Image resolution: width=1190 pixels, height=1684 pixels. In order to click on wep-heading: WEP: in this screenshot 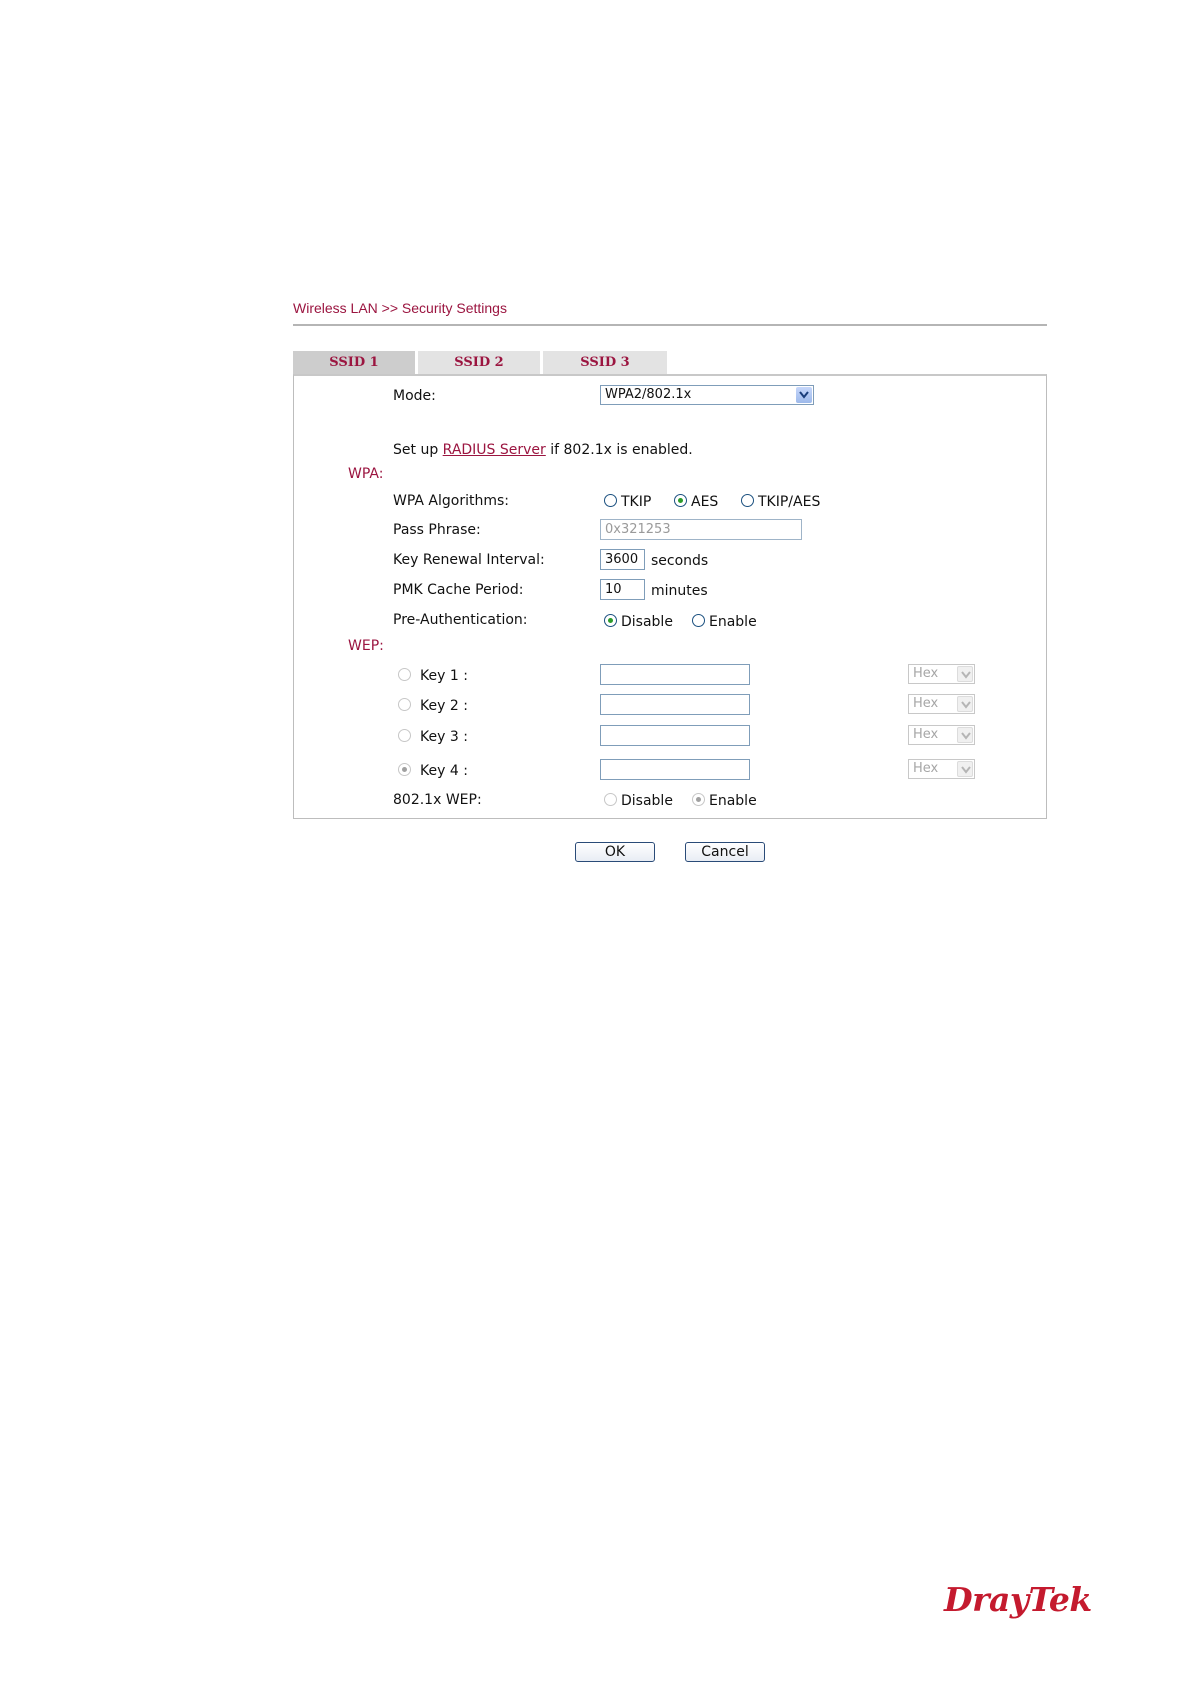, I will do `click(366, 646)`.